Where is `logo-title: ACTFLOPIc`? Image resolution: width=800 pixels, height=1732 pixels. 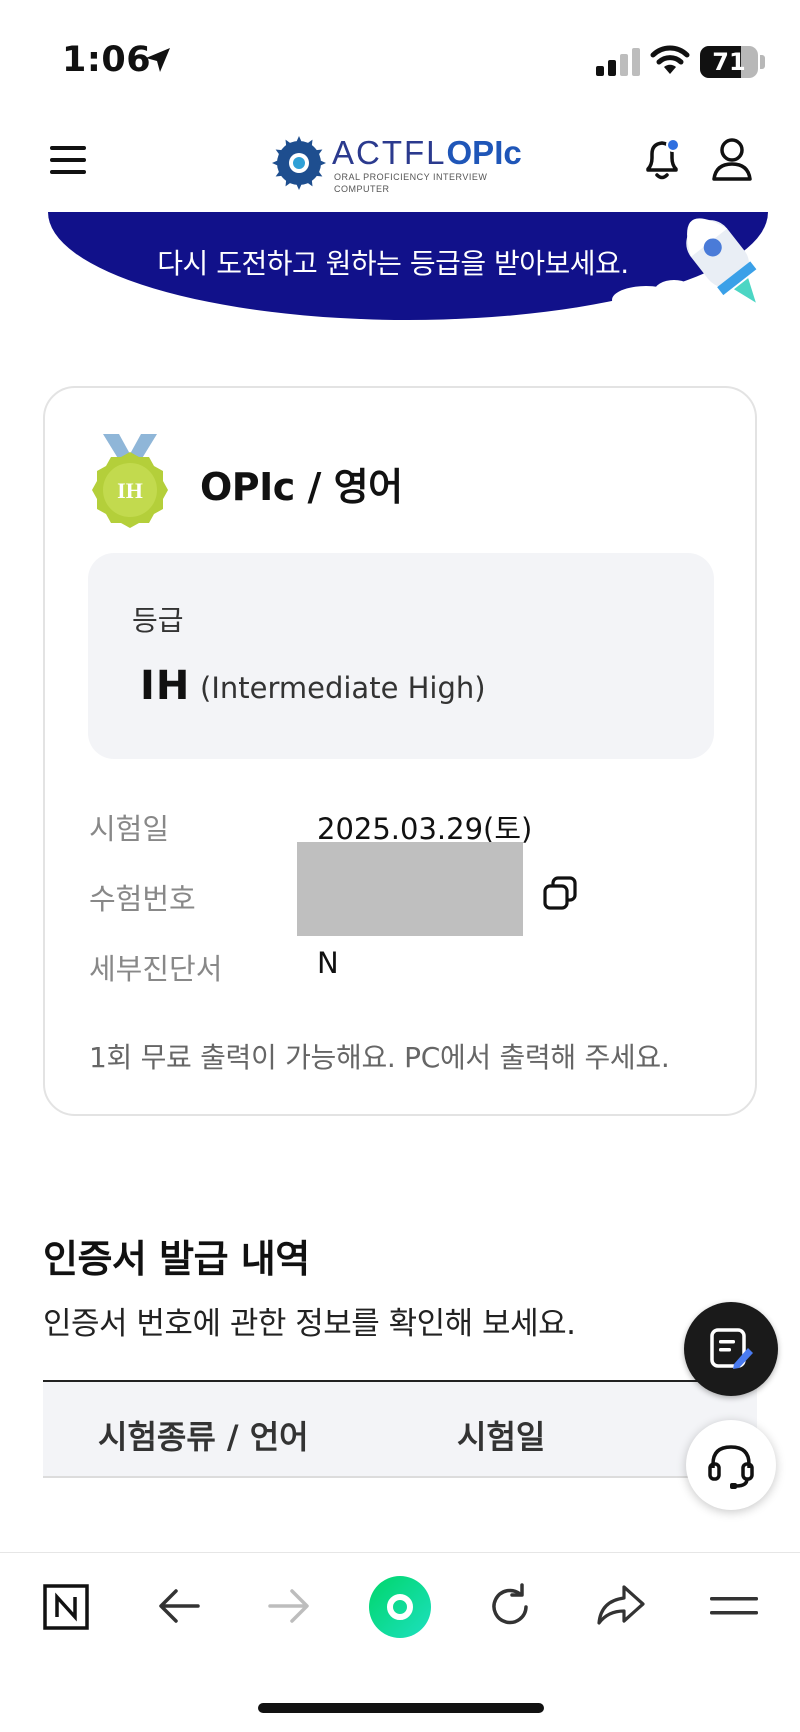
logo-title: ACTFLOPIc is located at coordinates (427, 153).